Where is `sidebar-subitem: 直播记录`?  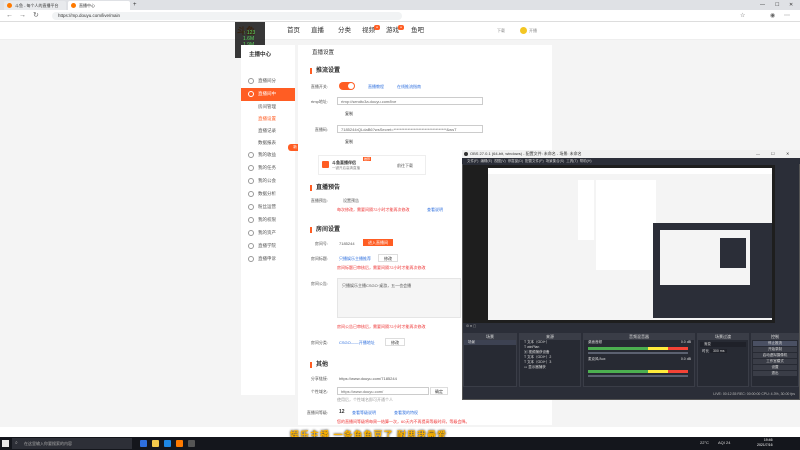
sidebar-subitem: 直播记录 is located at coordinates (268, 131).